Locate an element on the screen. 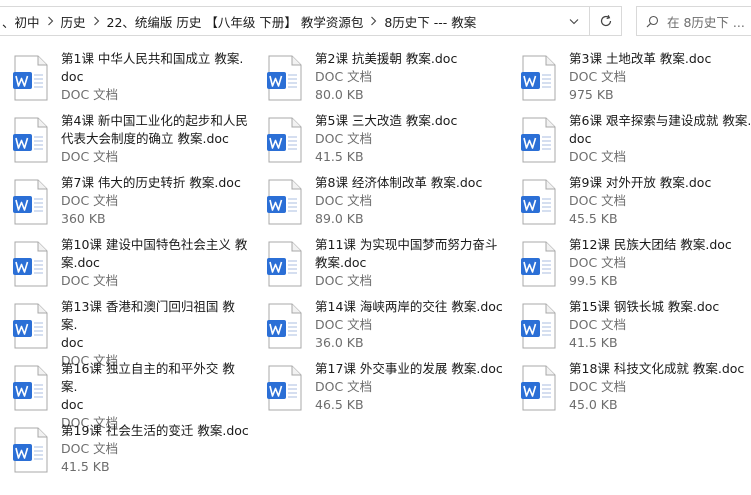  file-item: 第3课 土地改革 教案.doc DOC 文档 975 KB is located at coordinates (629, 81).